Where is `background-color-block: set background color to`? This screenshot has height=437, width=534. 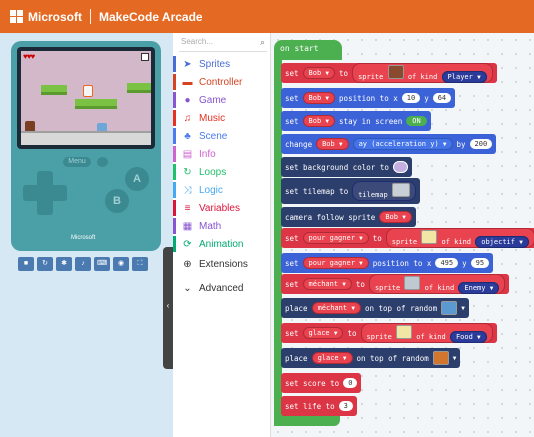 background-color-block: set background color to is located at coordinates (346, 167).